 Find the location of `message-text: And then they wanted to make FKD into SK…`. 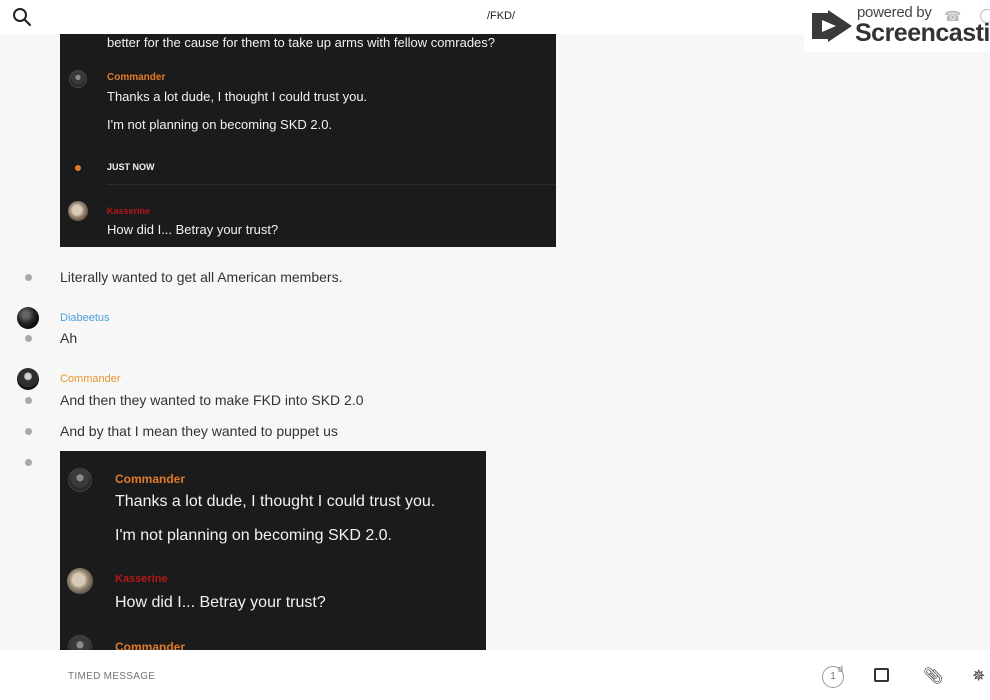

message-text: And then they wanted to make FKD into SK… is located at coordinates (212, 400).